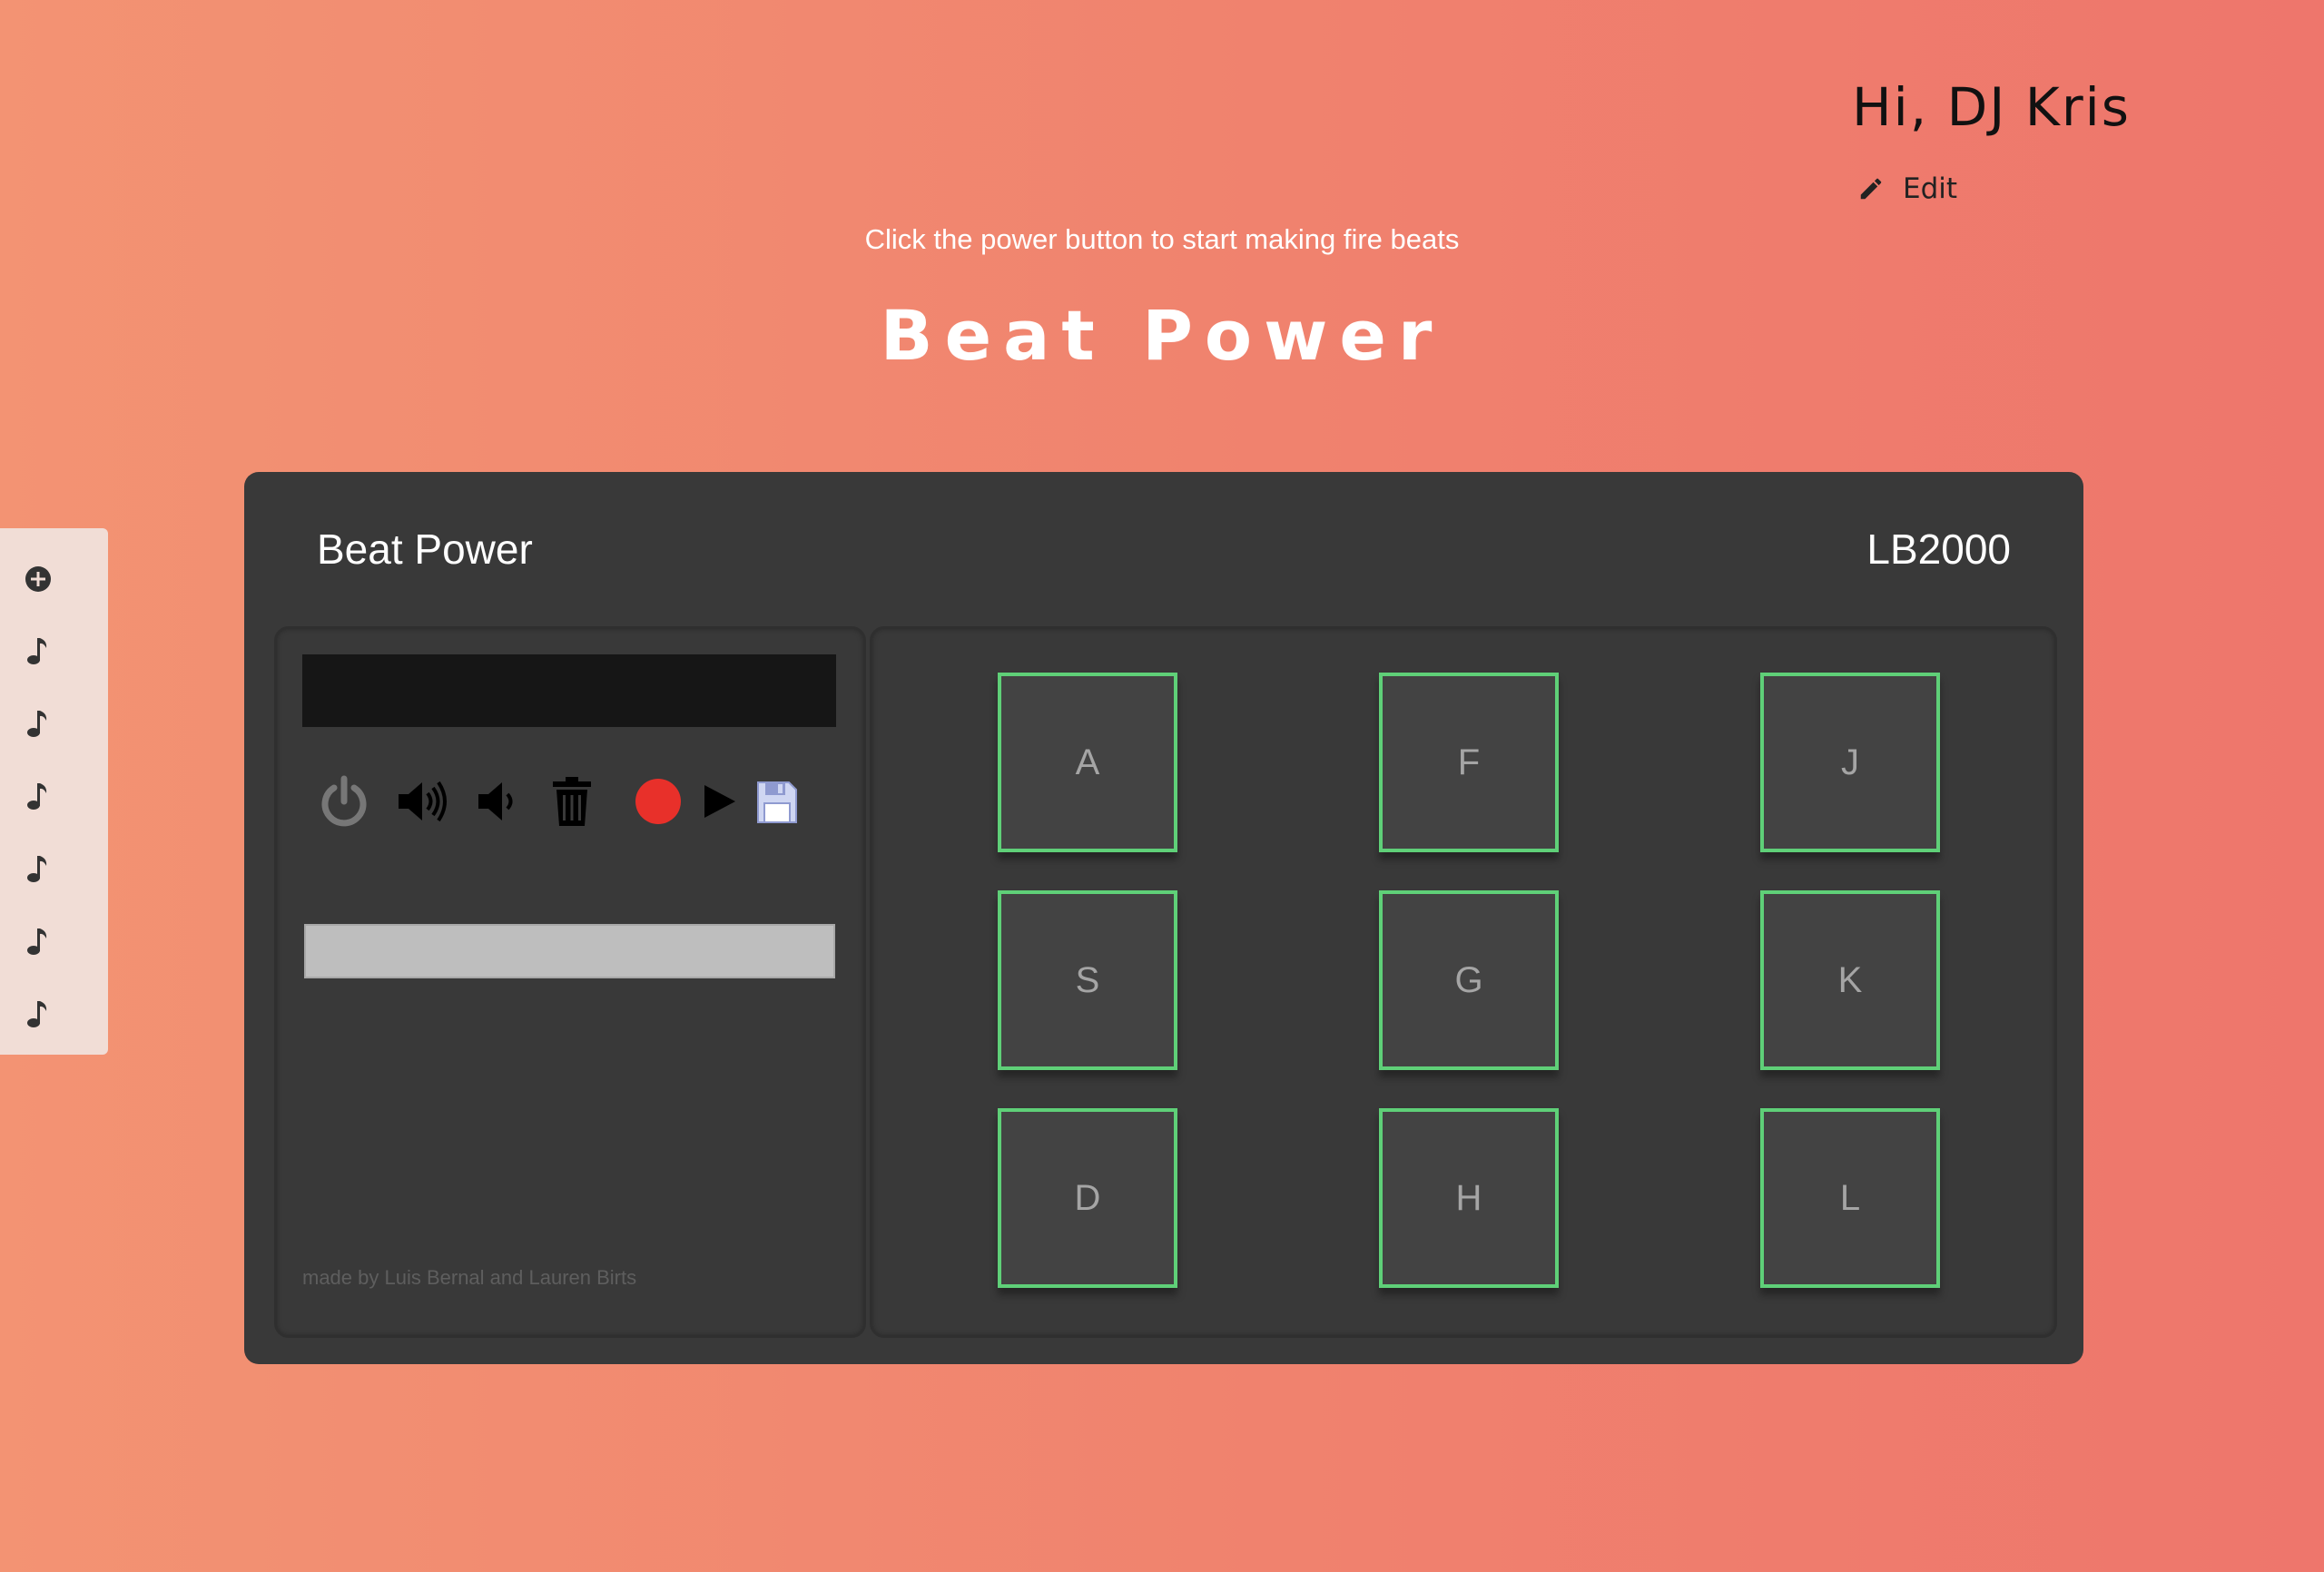 The height and width of the screenshot is (1572, 2324). What do you see at coordinates (425, 549) in the screenshot?
I see `console-name: Beat Power` at bounding box center [425, 549].